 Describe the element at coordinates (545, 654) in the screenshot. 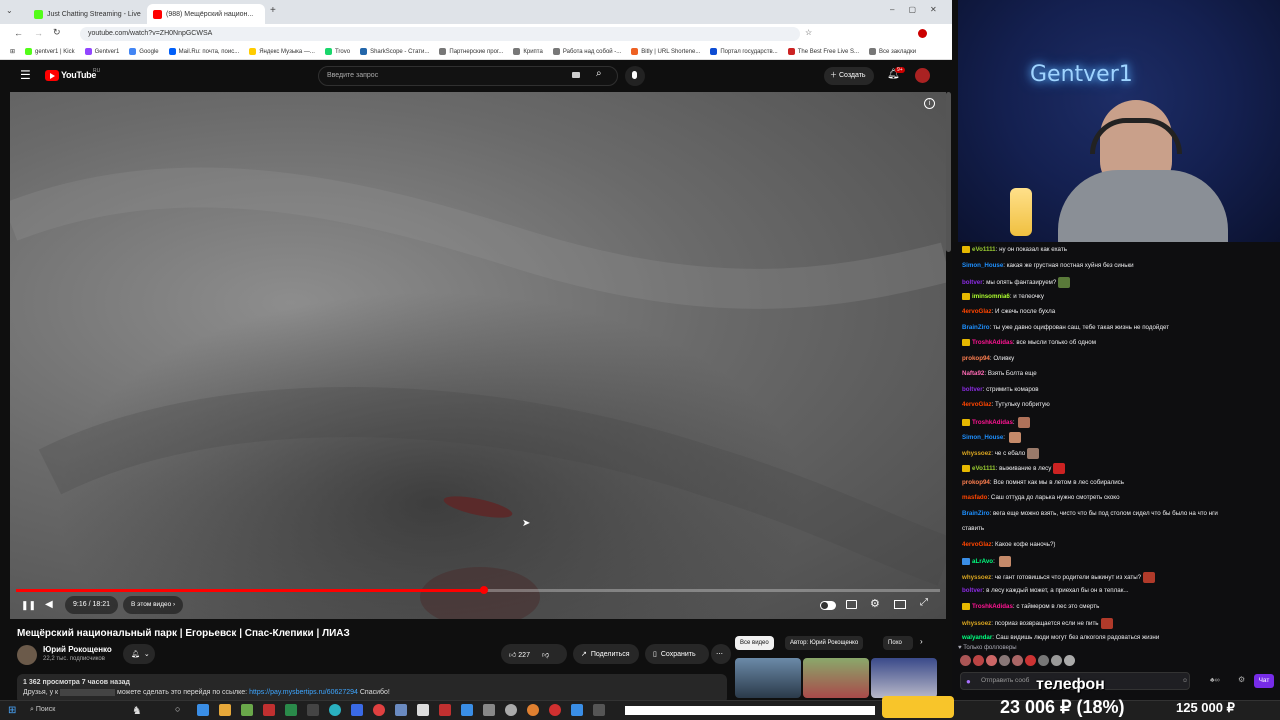

I see `thumbs-down-icon: 👎︎` at that location.